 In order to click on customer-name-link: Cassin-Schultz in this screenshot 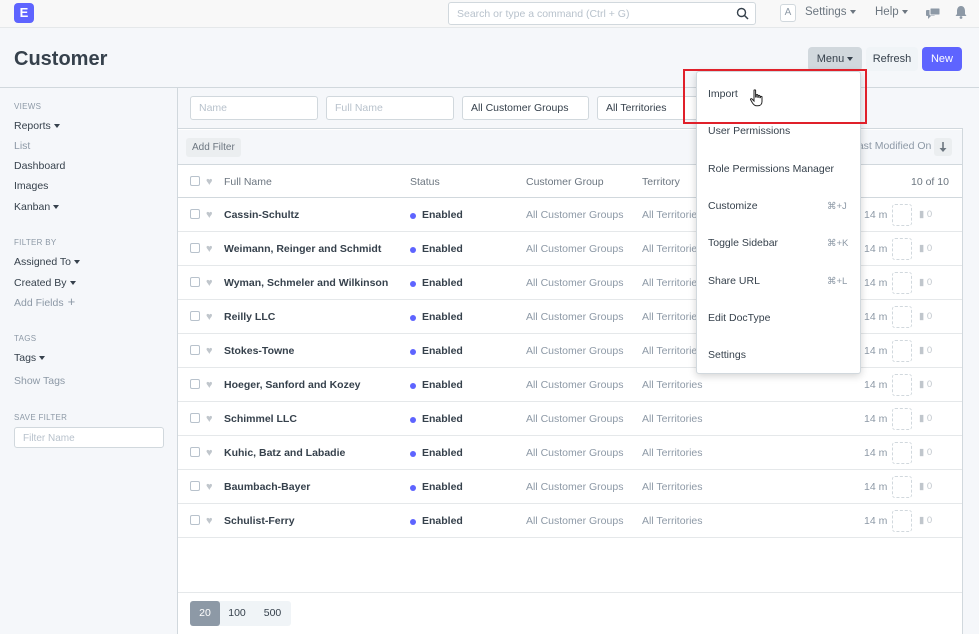, I will do `click(261, 215)`.